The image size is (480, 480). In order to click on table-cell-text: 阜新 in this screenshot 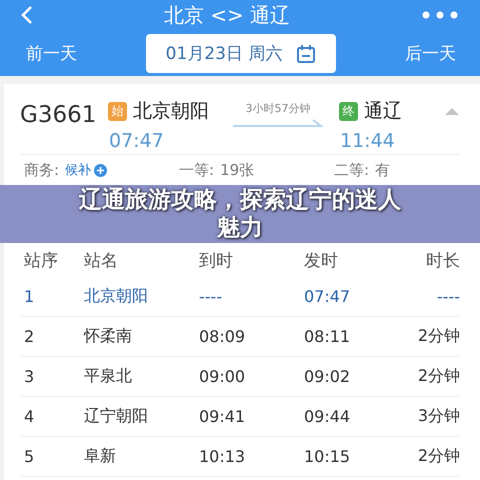, I will do `click(100, 456)`.